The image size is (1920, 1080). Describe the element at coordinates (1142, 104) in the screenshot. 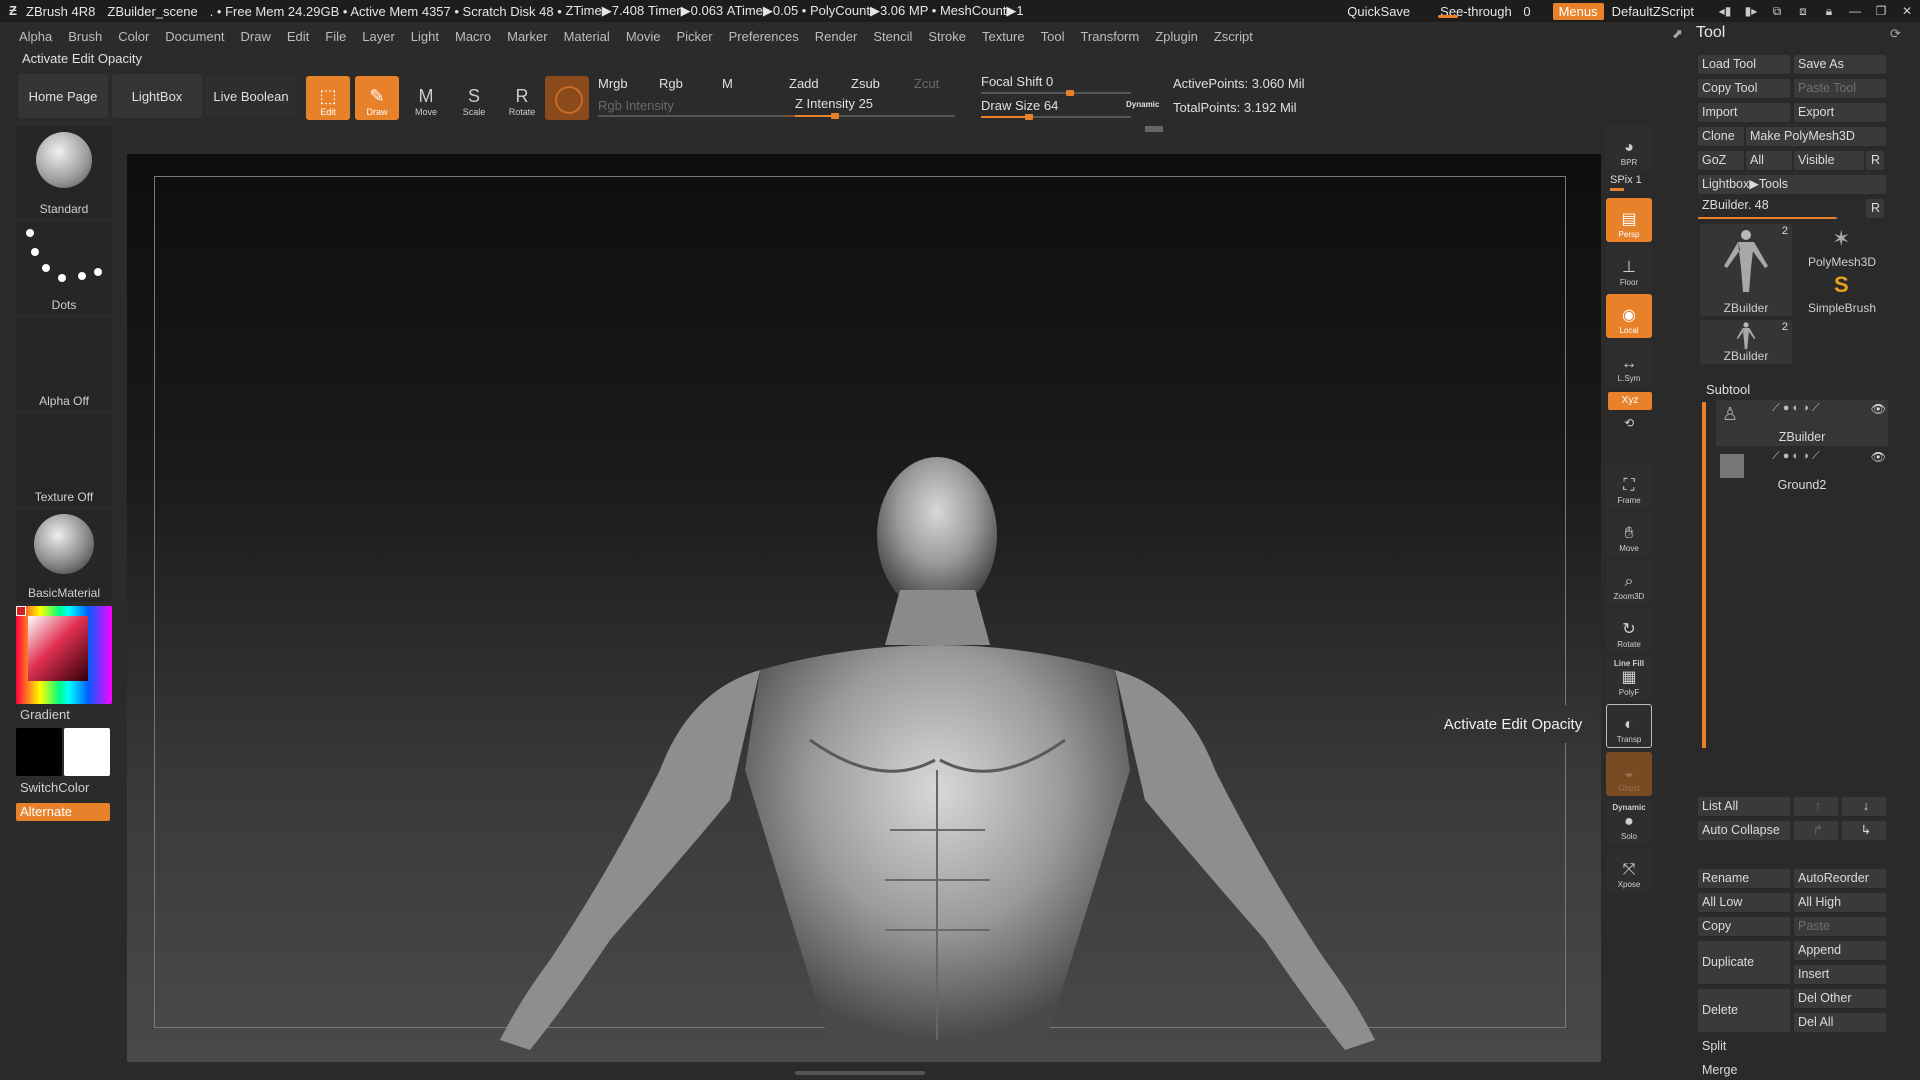

I see `dynamic-toggle: Dynamic` at that location.